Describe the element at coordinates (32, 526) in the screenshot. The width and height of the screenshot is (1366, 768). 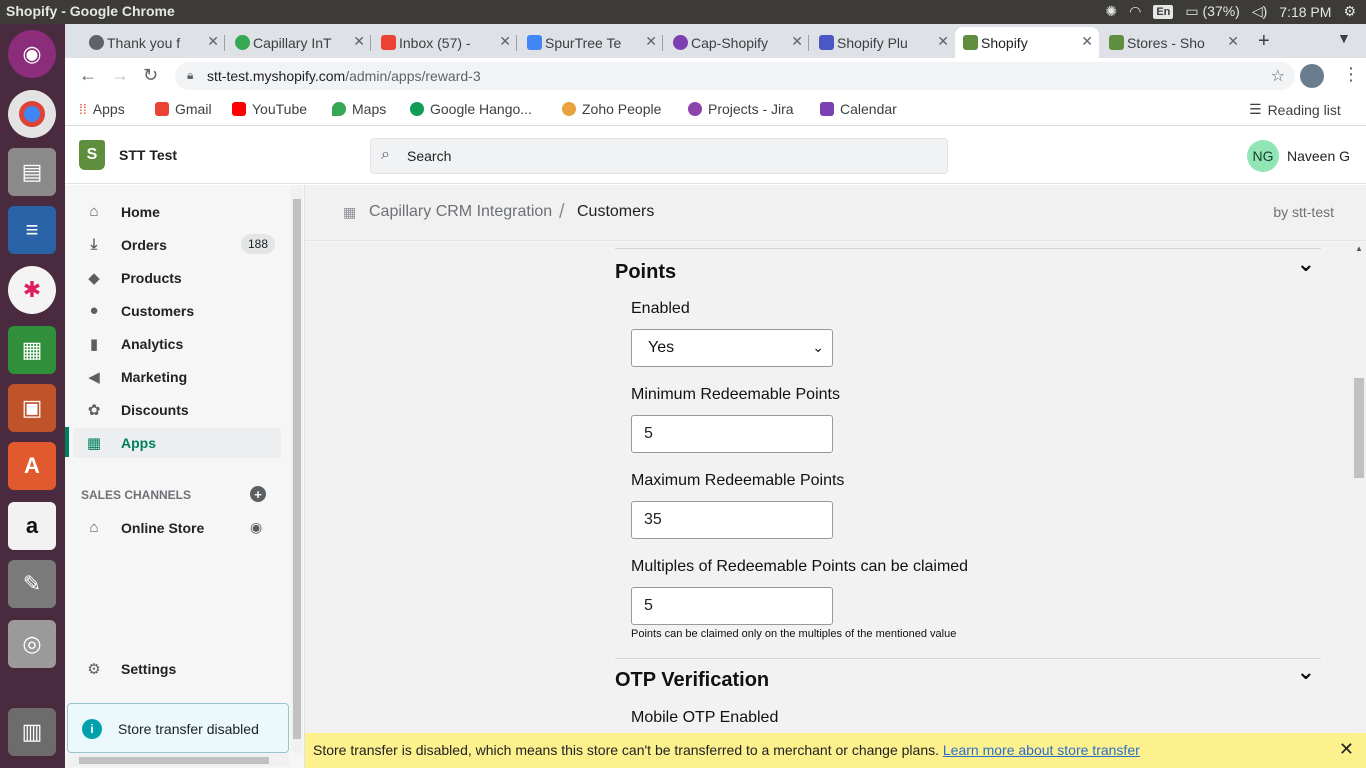
I see `amazon-icon: a` at that location.